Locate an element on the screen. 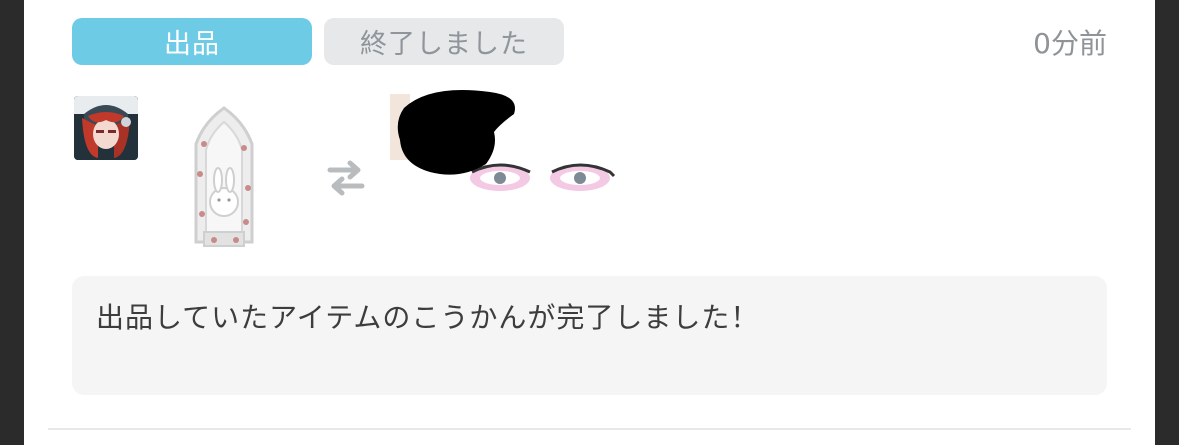 The height and width of the screenshot is (445, 1179). status-tag: 終了しました is located at coordinates (444, 41).